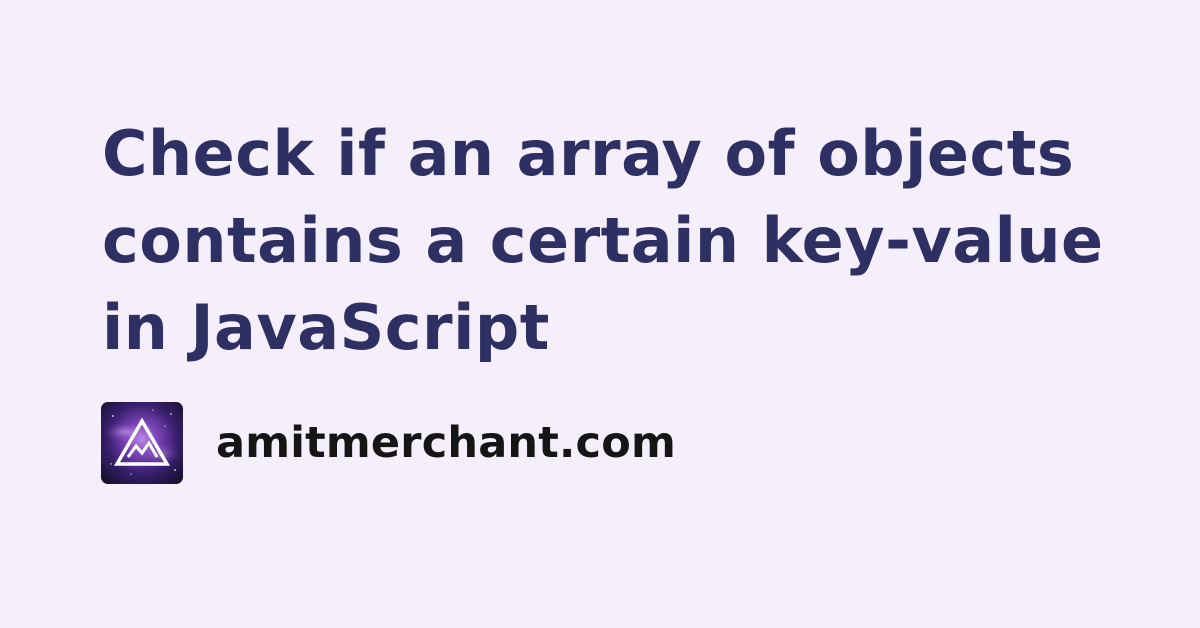  Describe the element at coordinates (142, 443) in the screenshot. I see `triangle-mountain-logo-icon` at that location.